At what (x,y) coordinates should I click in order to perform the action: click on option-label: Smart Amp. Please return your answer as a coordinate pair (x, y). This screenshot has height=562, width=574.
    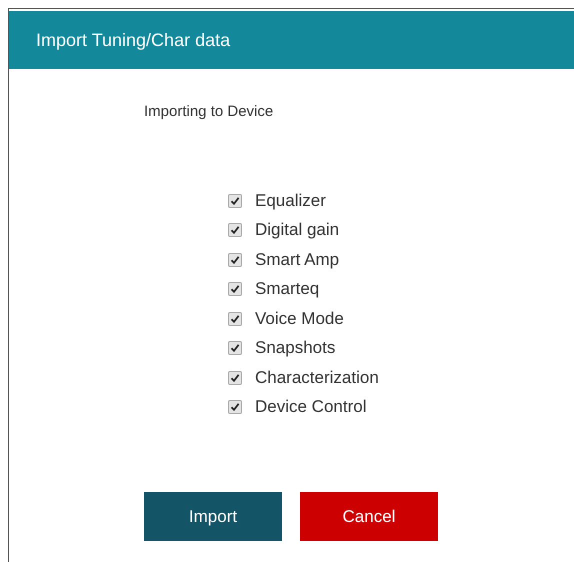
    Looking at the image, I should click on (297, 260).